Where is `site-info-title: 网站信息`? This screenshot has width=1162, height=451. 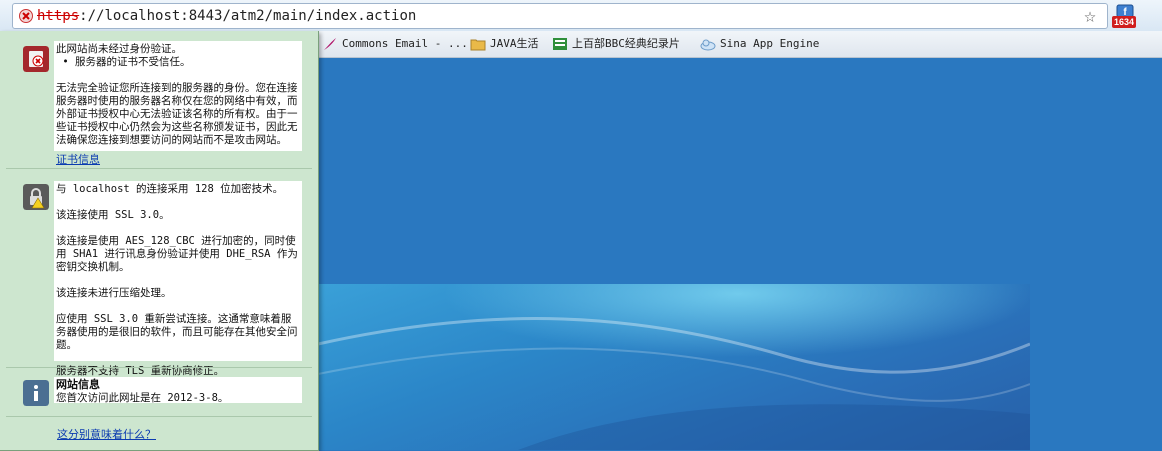 site-info-title: 网站信息 is located at coordinates (78, 385).